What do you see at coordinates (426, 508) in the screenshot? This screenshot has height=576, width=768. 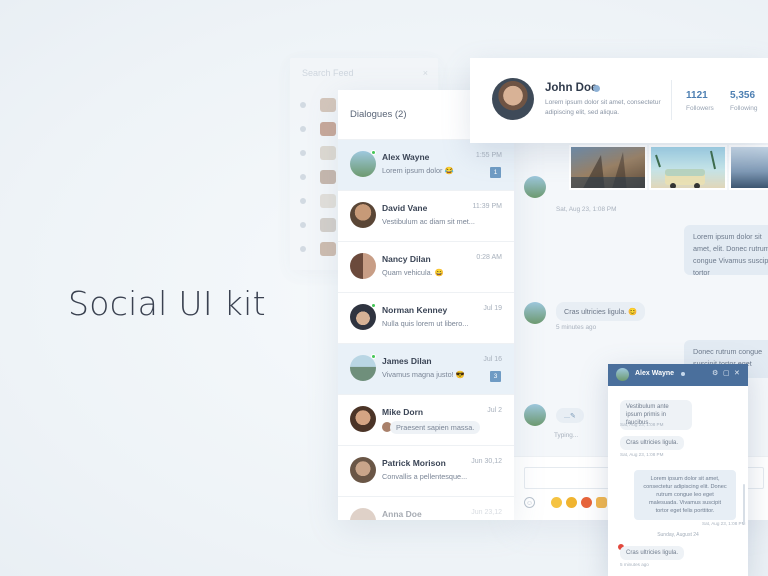 I see `dialogue-item: Anna Doe Jun 23,12` at bounding box center [426, 508].